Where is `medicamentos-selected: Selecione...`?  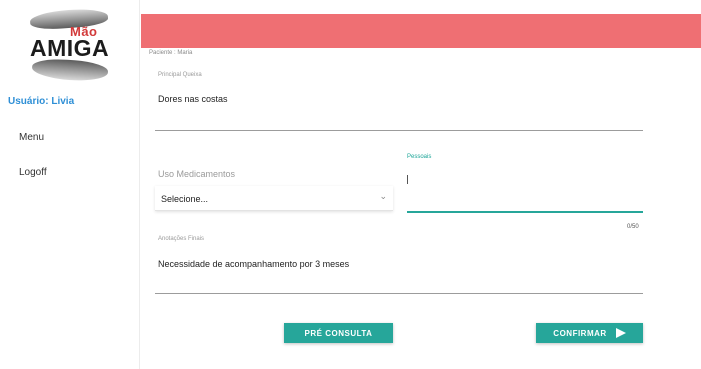
medicamentos-selected: Selecione... is located at coordinates (185, 199).